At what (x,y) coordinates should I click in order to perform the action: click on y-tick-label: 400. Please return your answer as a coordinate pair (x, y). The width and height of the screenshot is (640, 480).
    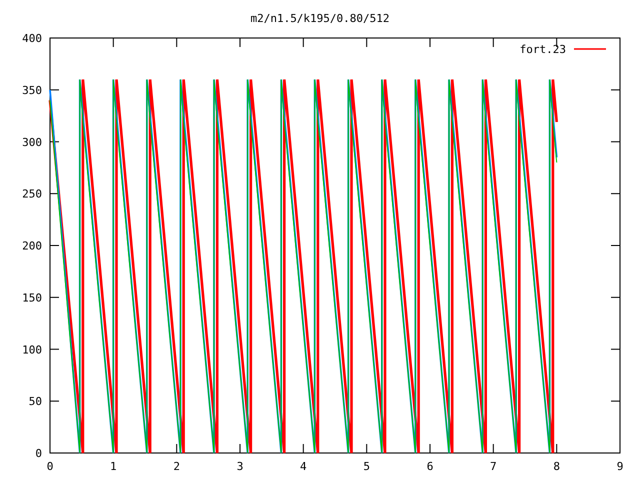
    Looking at the image, I should click on (32, 38).